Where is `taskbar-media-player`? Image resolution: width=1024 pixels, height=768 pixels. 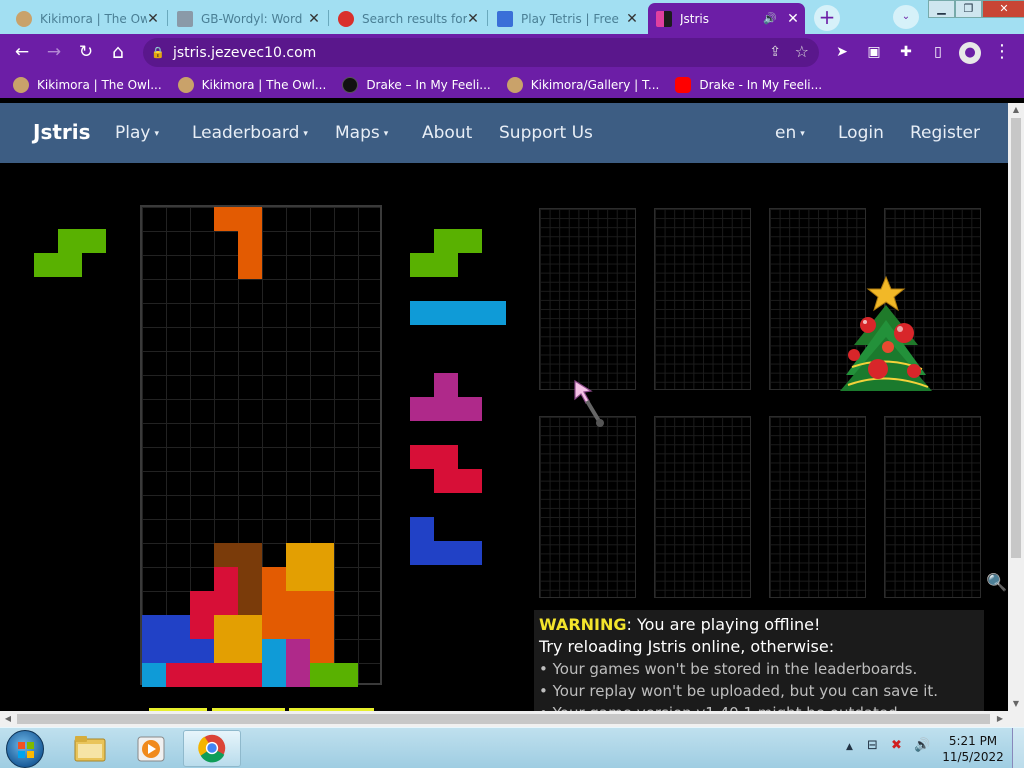 taskbar-media-player is located at coordinates (151, 748).